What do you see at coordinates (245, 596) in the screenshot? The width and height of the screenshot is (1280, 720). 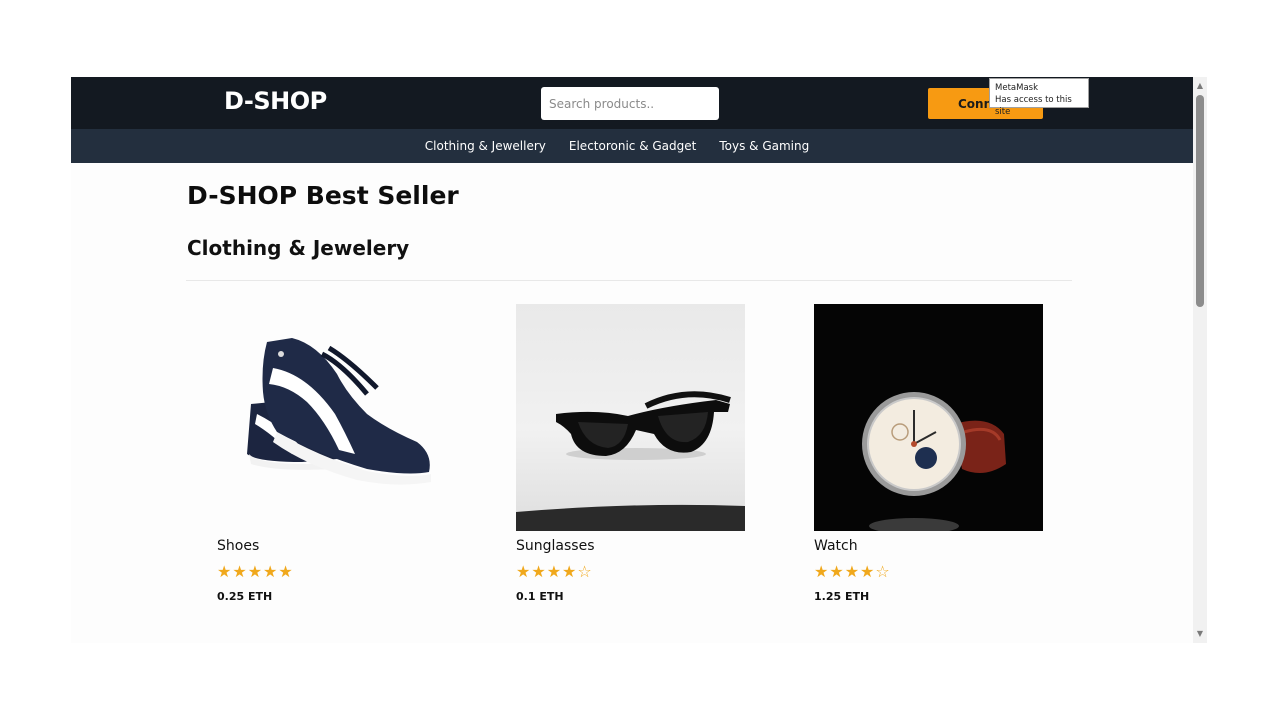 I see `product-price: 0.25 ETH` at bounding box center [245, 596].